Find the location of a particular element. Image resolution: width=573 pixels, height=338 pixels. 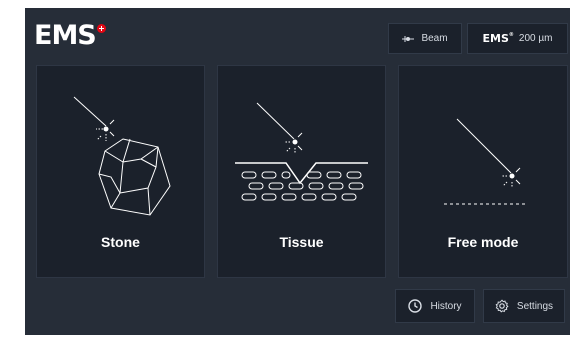

logo-text: EMS is located at coordinates (65, 35).